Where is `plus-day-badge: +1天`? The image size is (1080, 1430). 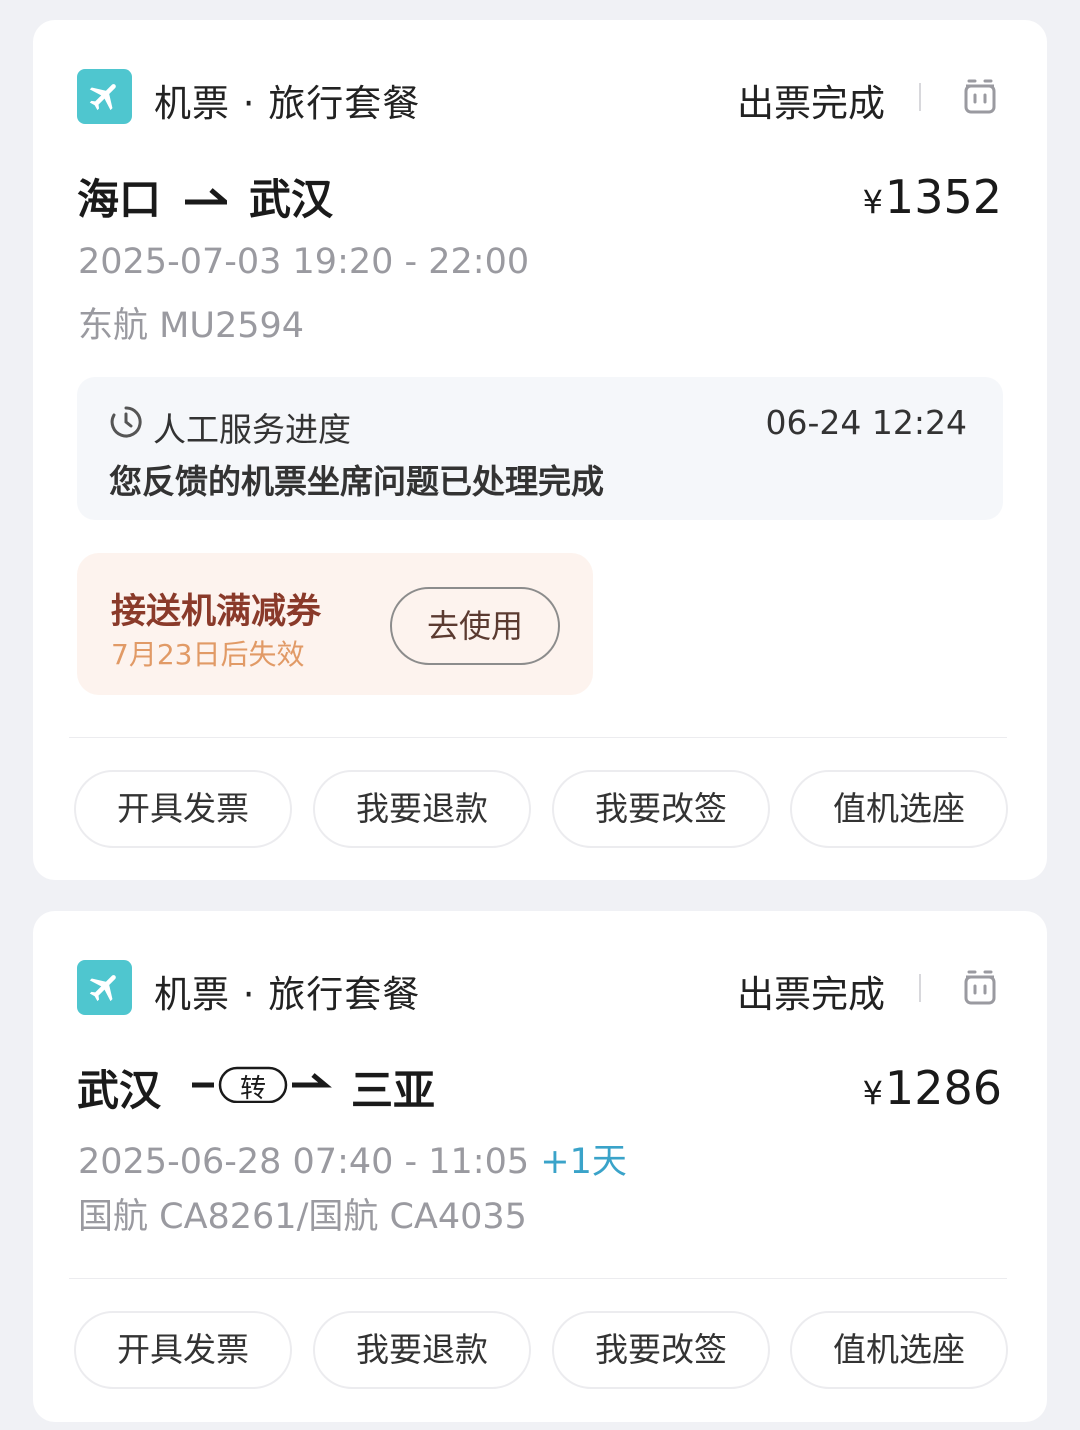 plus-day-badge: +1天 is located at coordinates (583, 1162).